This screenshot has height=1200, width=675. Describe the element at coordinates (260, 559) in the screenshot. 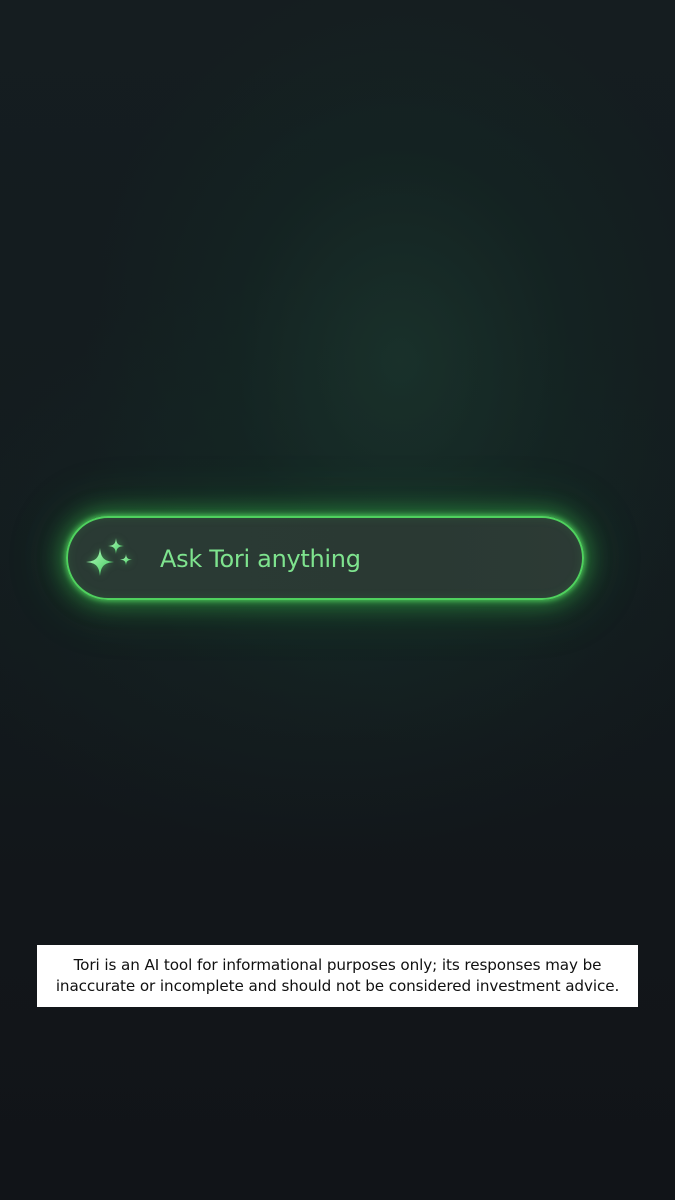

I see `ask-placeholder: Ask Tori anything` at that location.